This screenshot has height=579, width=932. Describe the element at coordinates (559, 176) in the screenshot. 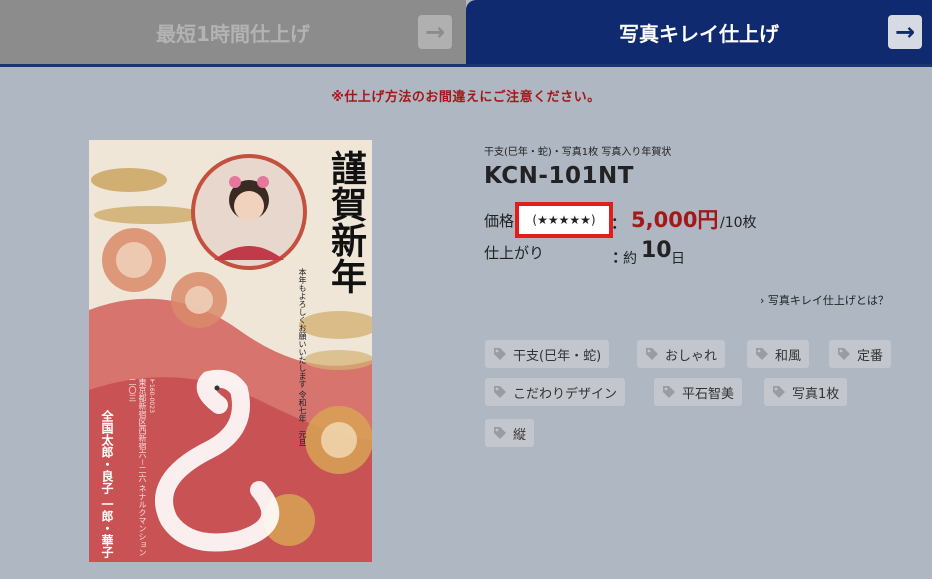

I see `product-model: KCN-101NT` at that location.